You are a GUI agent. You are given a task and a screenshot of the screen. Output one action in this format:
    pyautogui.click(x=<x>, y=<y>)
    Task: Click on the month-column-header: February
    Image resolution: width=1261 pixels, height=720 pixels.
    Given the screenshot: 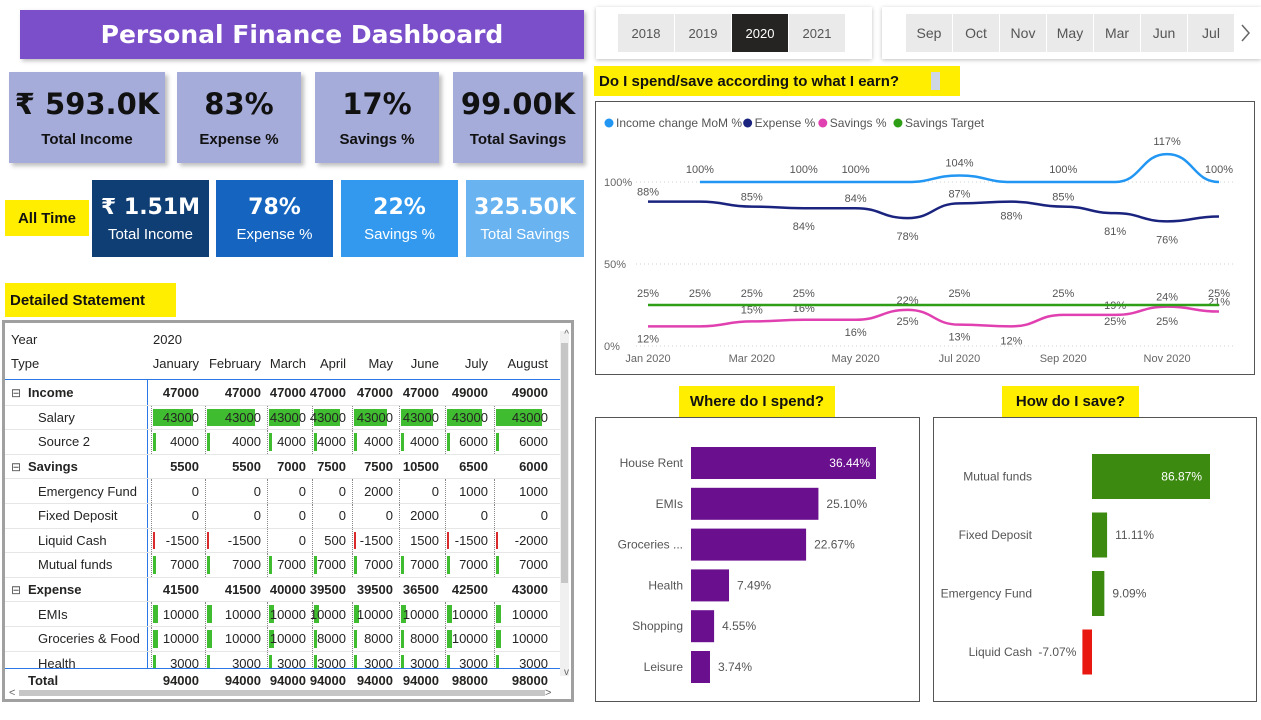 What is the action you would take?
    pyautogui.click(x=234, y=363)
    